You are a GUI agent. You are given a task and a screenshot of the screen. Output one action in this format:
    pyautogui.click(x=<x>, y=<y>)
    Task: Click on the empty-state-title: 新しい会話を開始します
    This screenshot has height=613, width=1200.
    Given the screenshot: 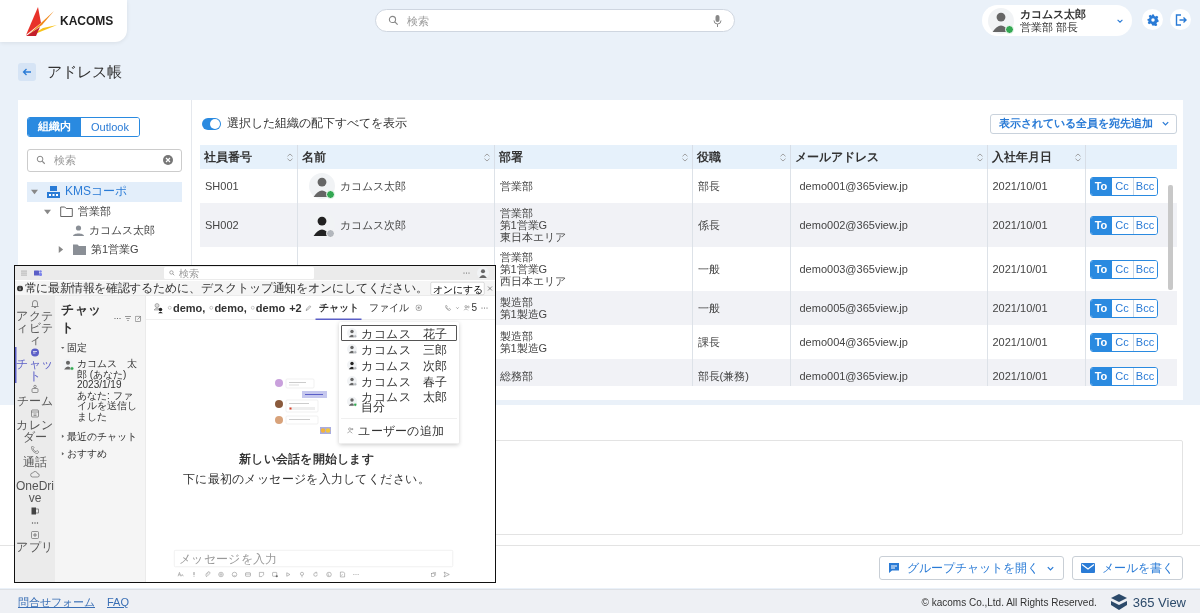 What is the action you would take?
    pyautogui.click(x=306, y=459)
    